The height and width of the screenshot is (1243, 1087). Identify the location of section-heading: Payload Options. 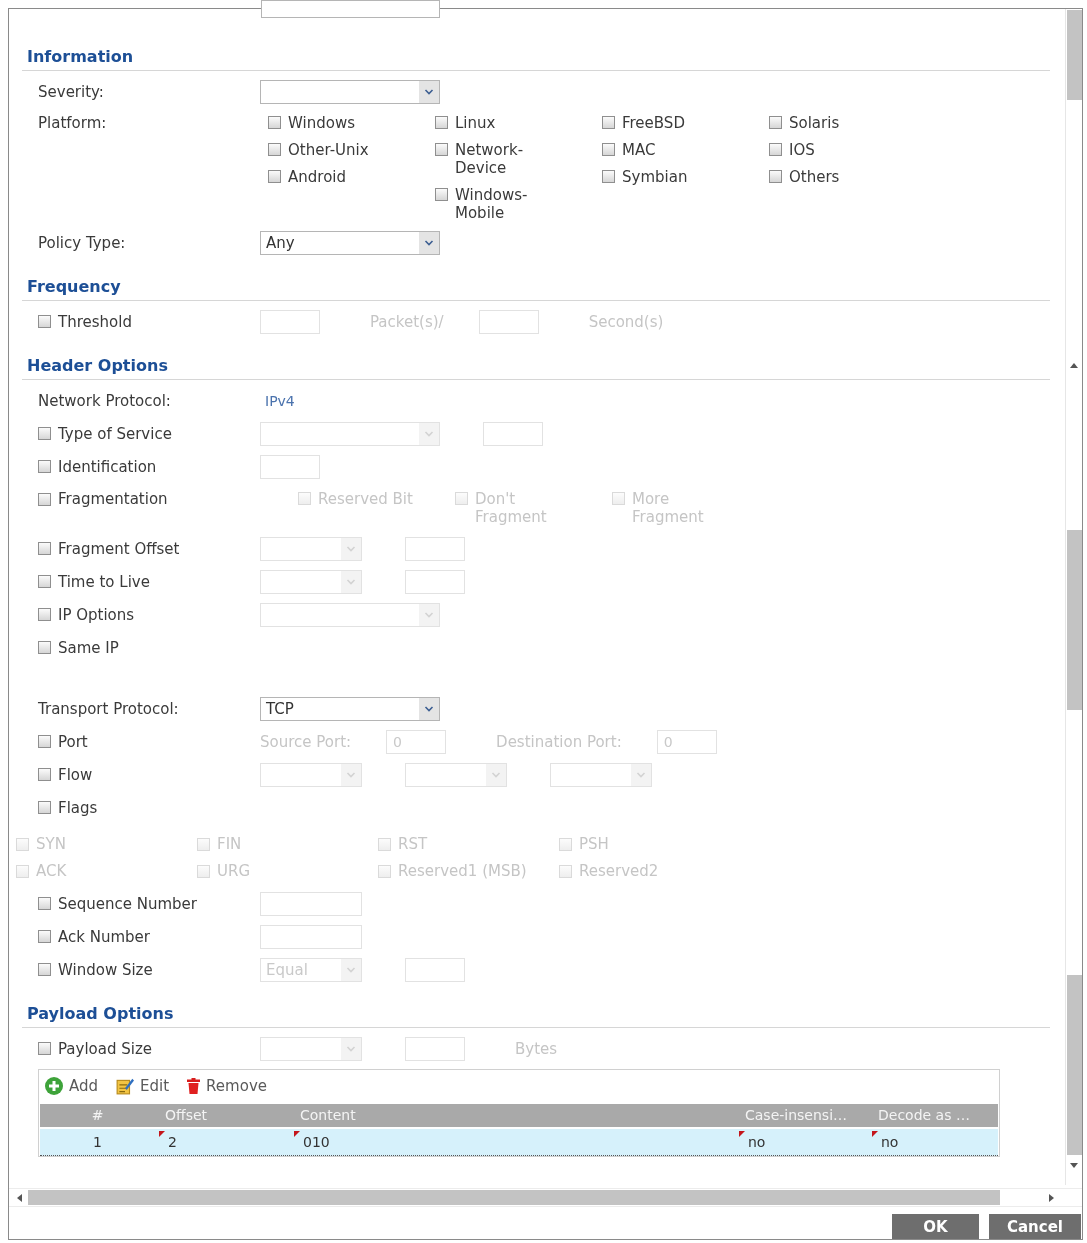
(100, 1013).